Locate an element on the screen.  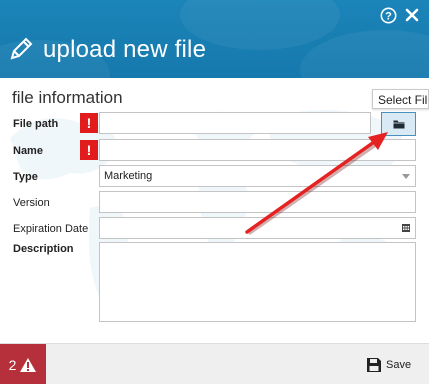
name-input is located at coordinates (257, 150).